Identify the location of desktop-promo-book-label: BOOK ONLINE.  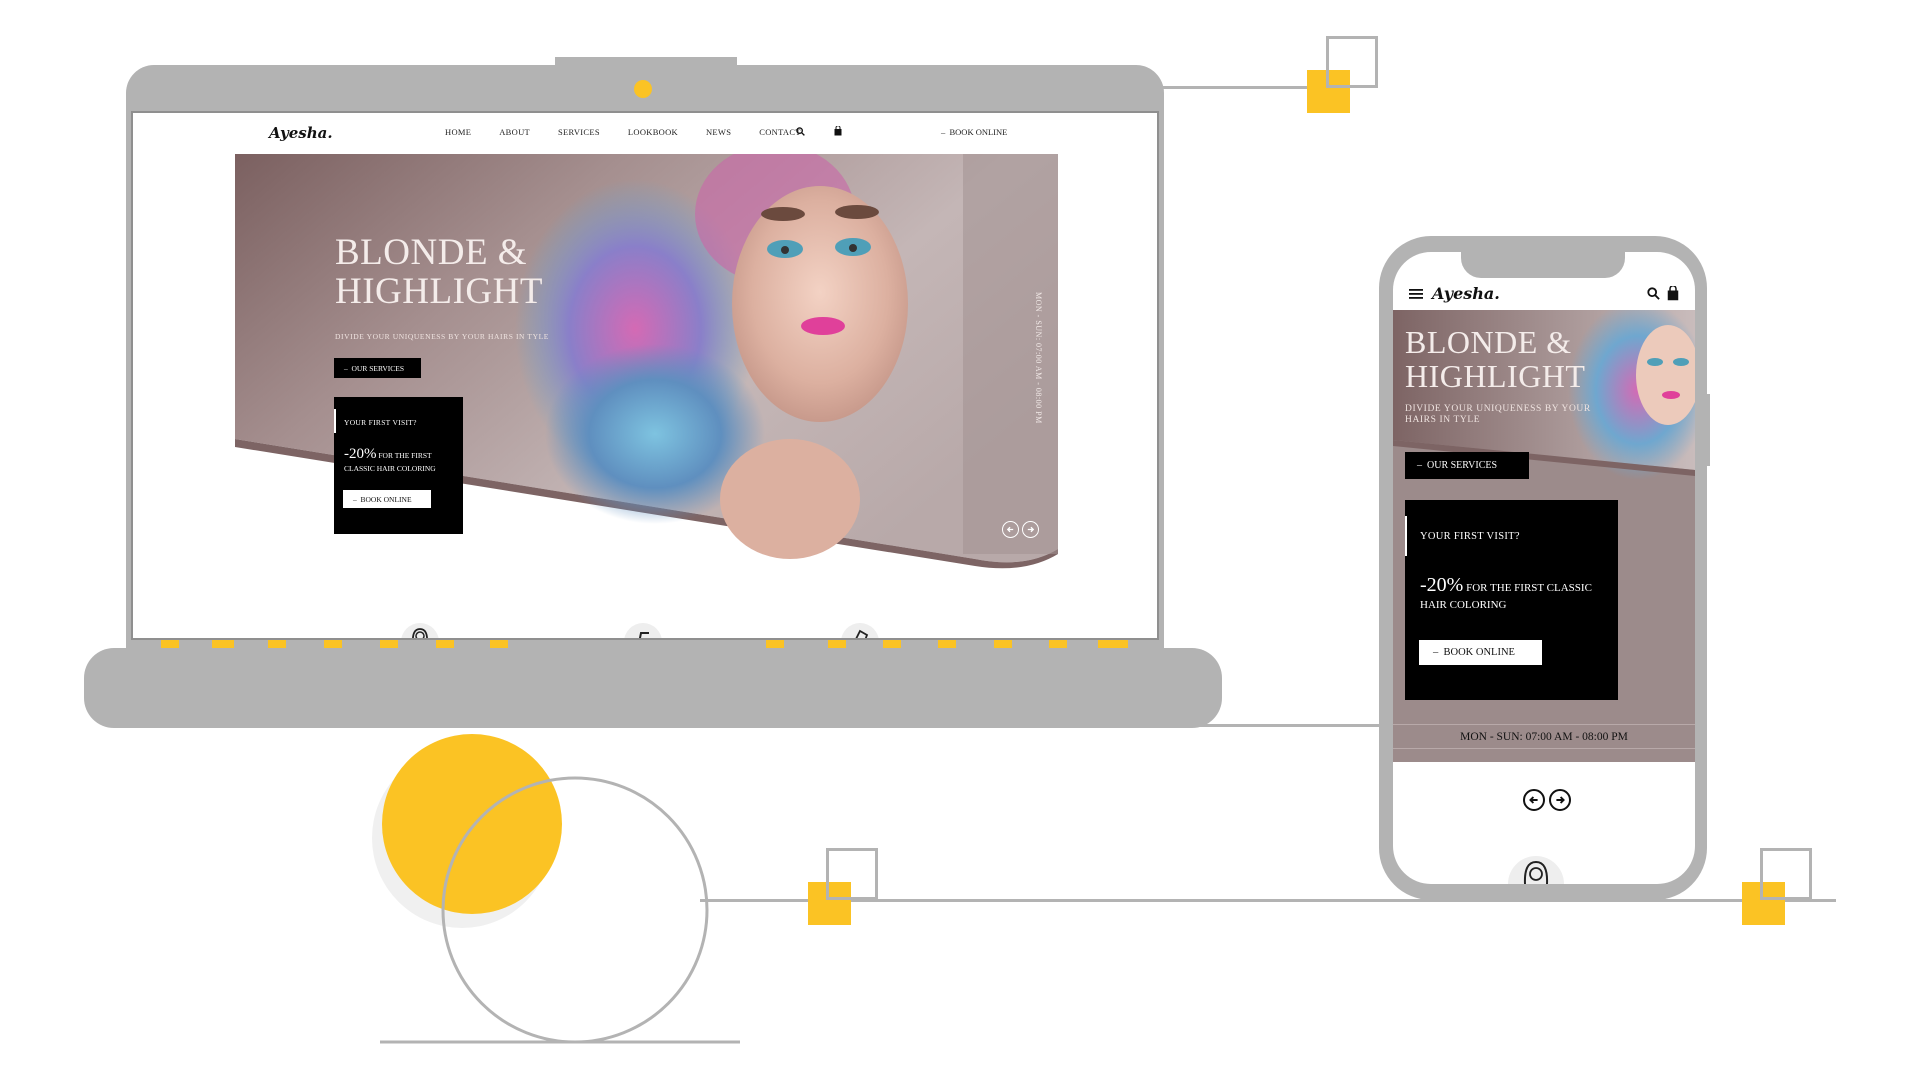
(386, 499).